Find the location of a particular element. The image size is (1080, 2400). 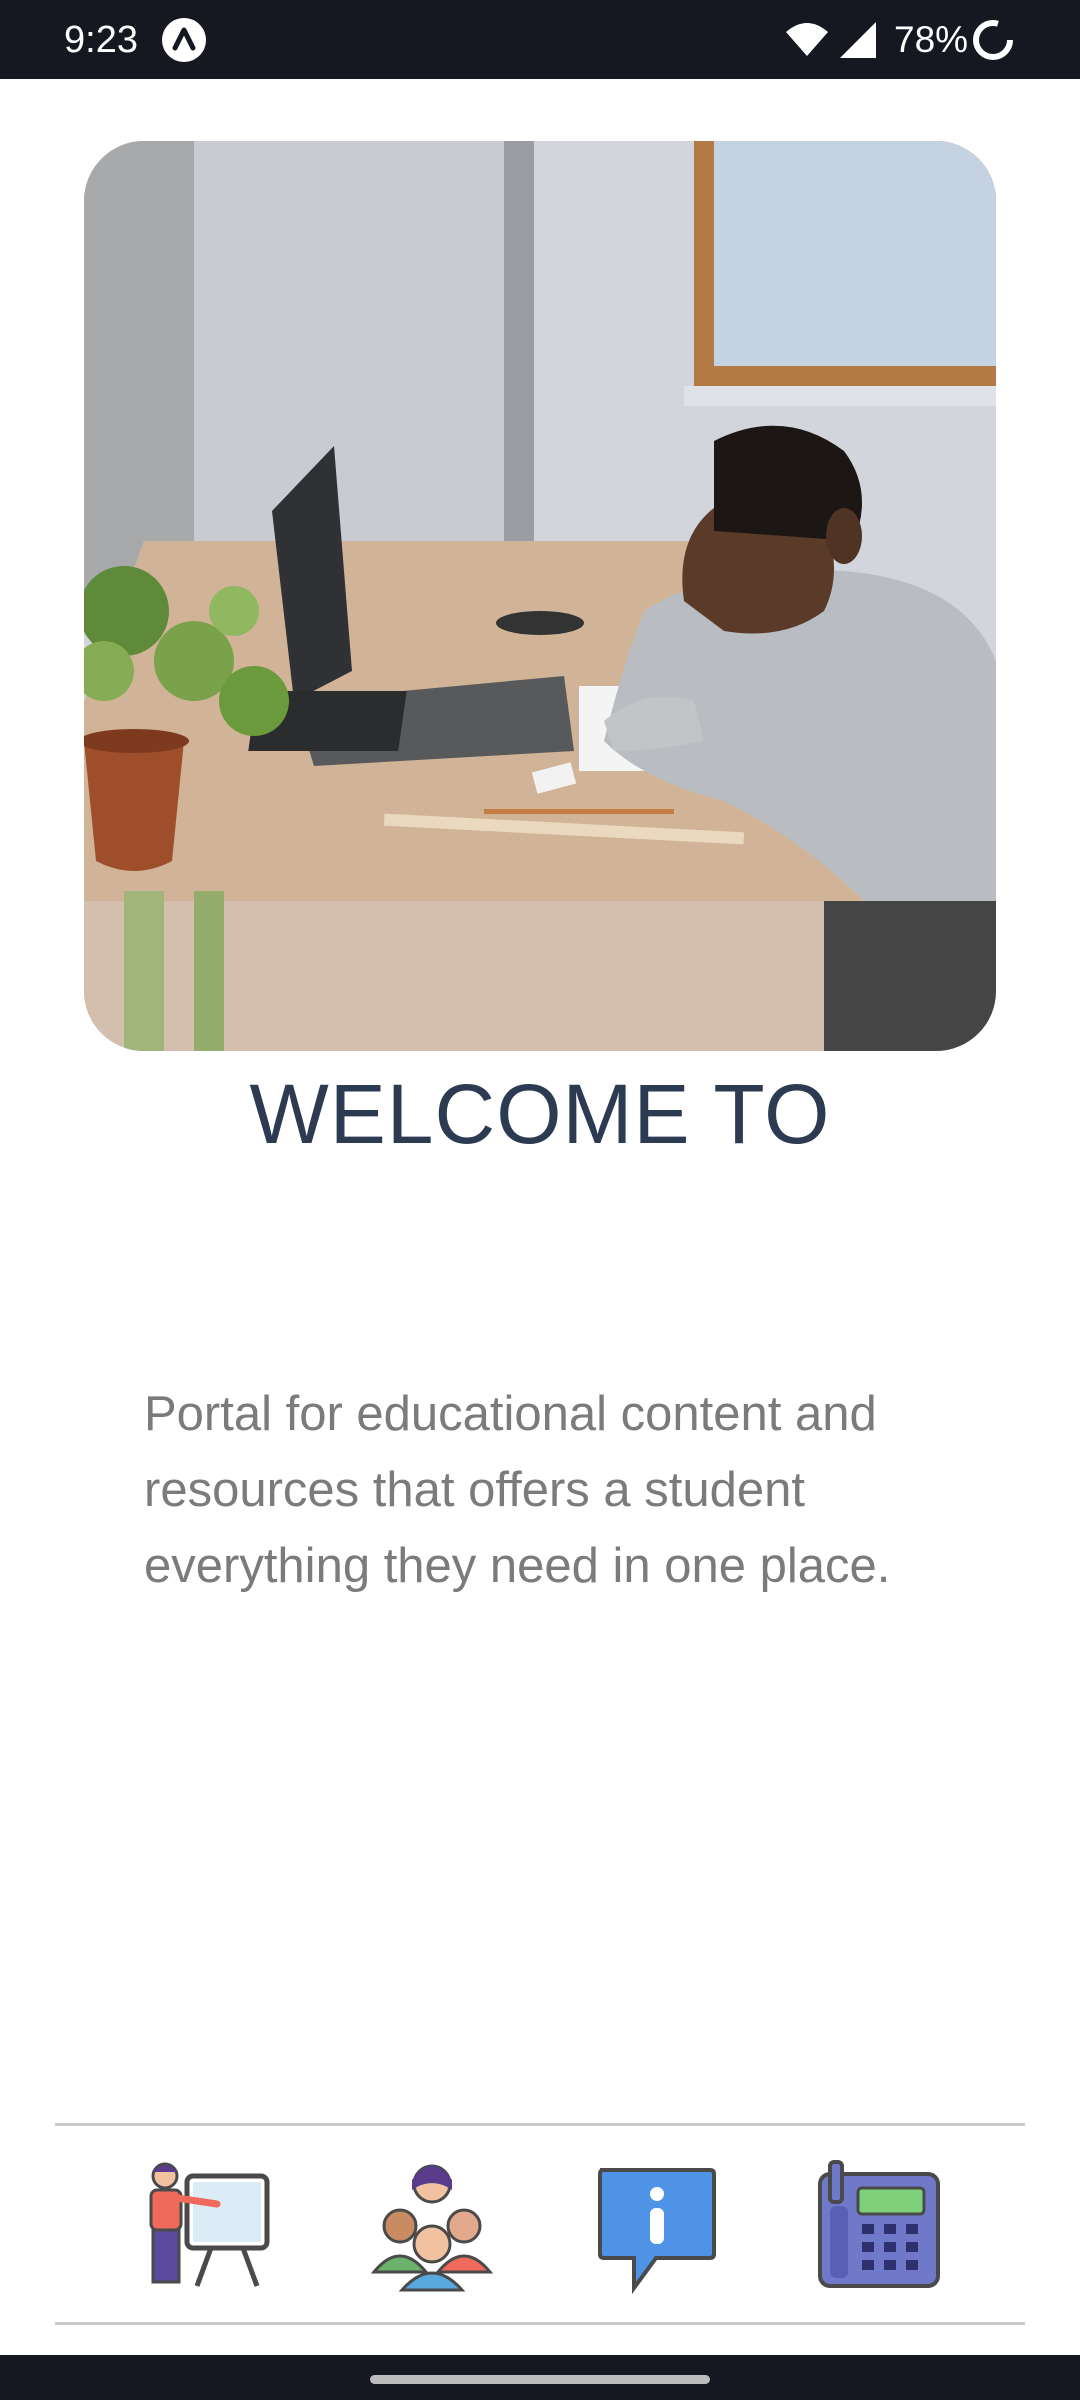

battery-saver-icon is located at coordinates (993, 40).